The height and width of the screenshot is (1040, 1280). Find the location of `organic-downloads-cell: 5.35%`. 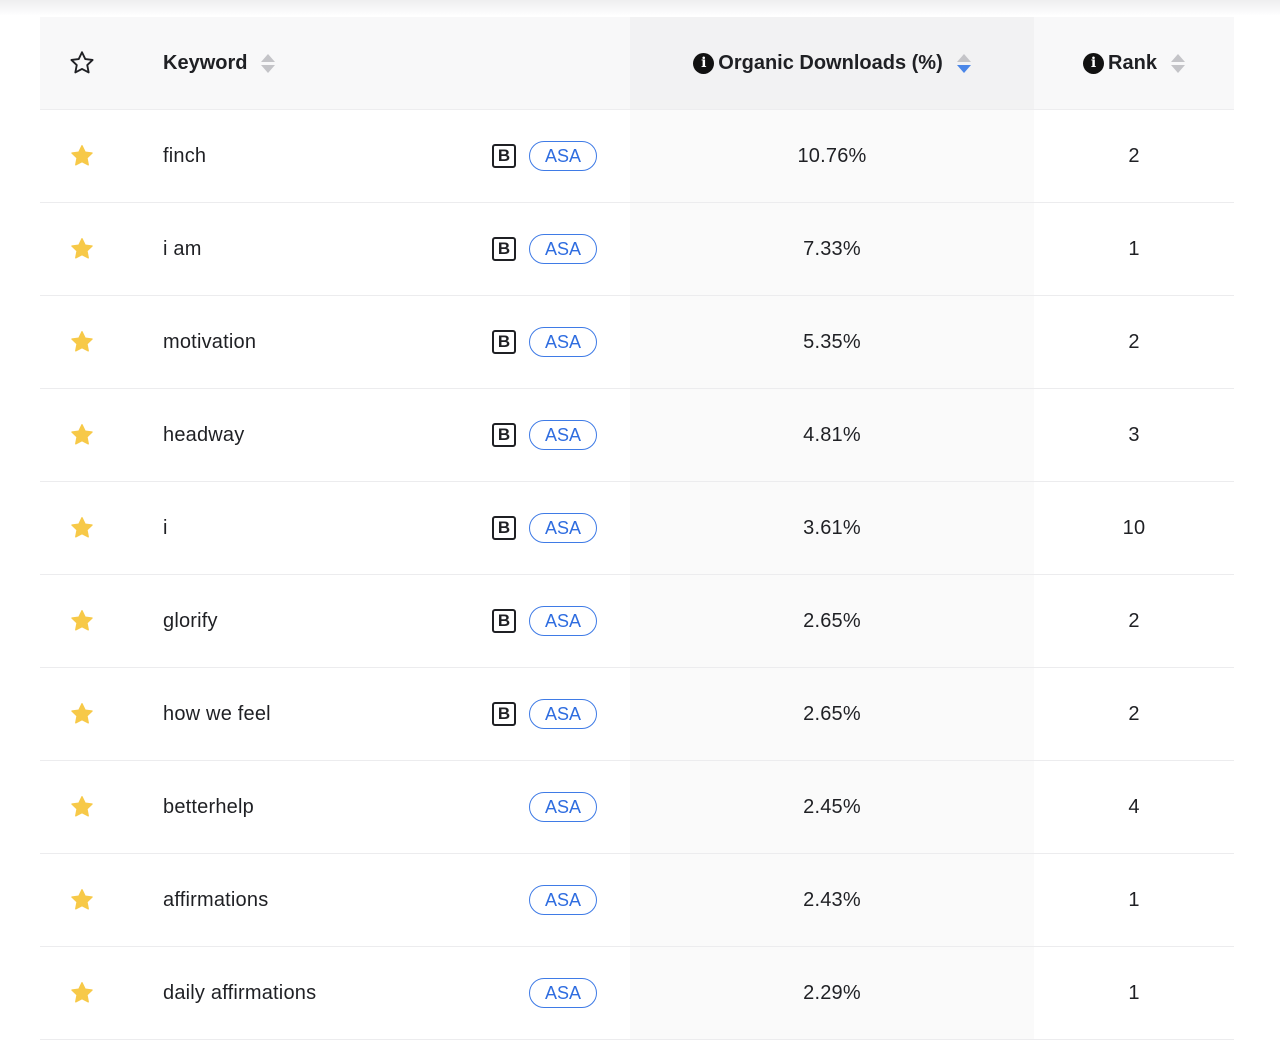

organic-downloads-cell: 5.35% is located at coordinates (832, 342).